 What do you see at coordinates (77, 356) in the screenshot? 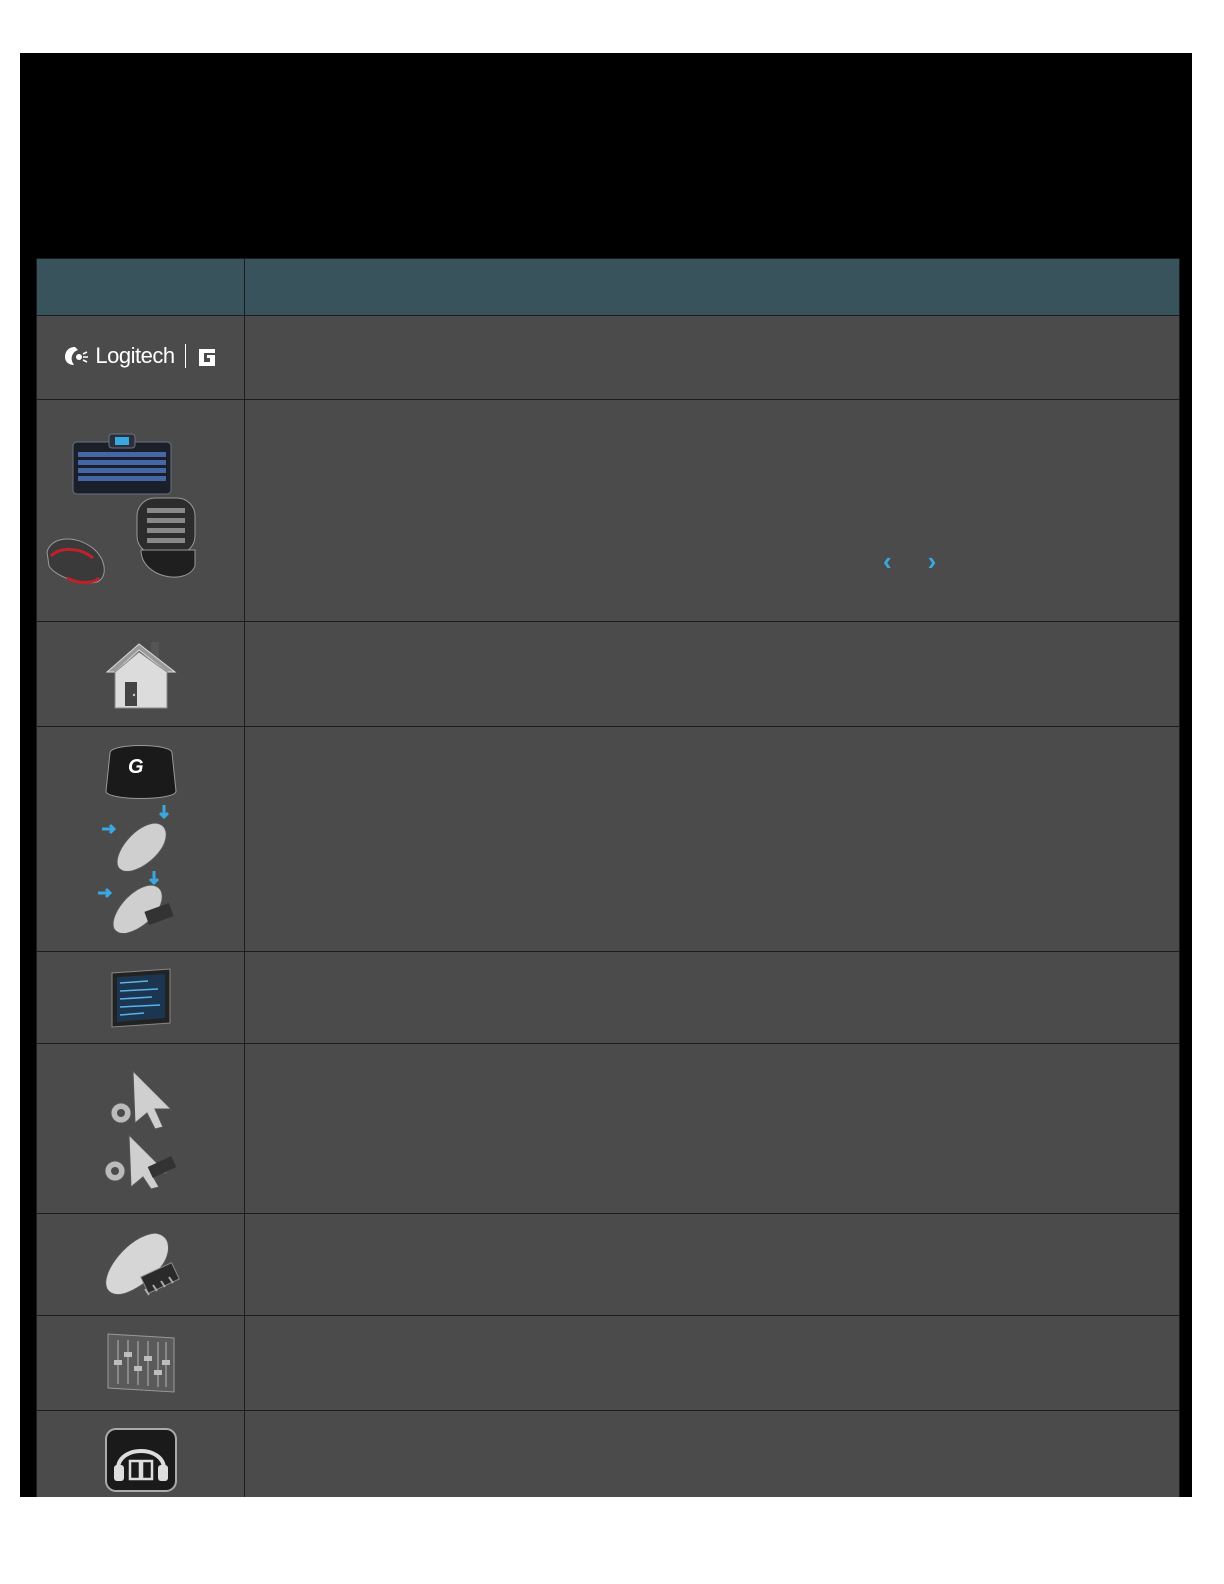
I see `logitech-eye-icon` at bounding box center [77, 356].